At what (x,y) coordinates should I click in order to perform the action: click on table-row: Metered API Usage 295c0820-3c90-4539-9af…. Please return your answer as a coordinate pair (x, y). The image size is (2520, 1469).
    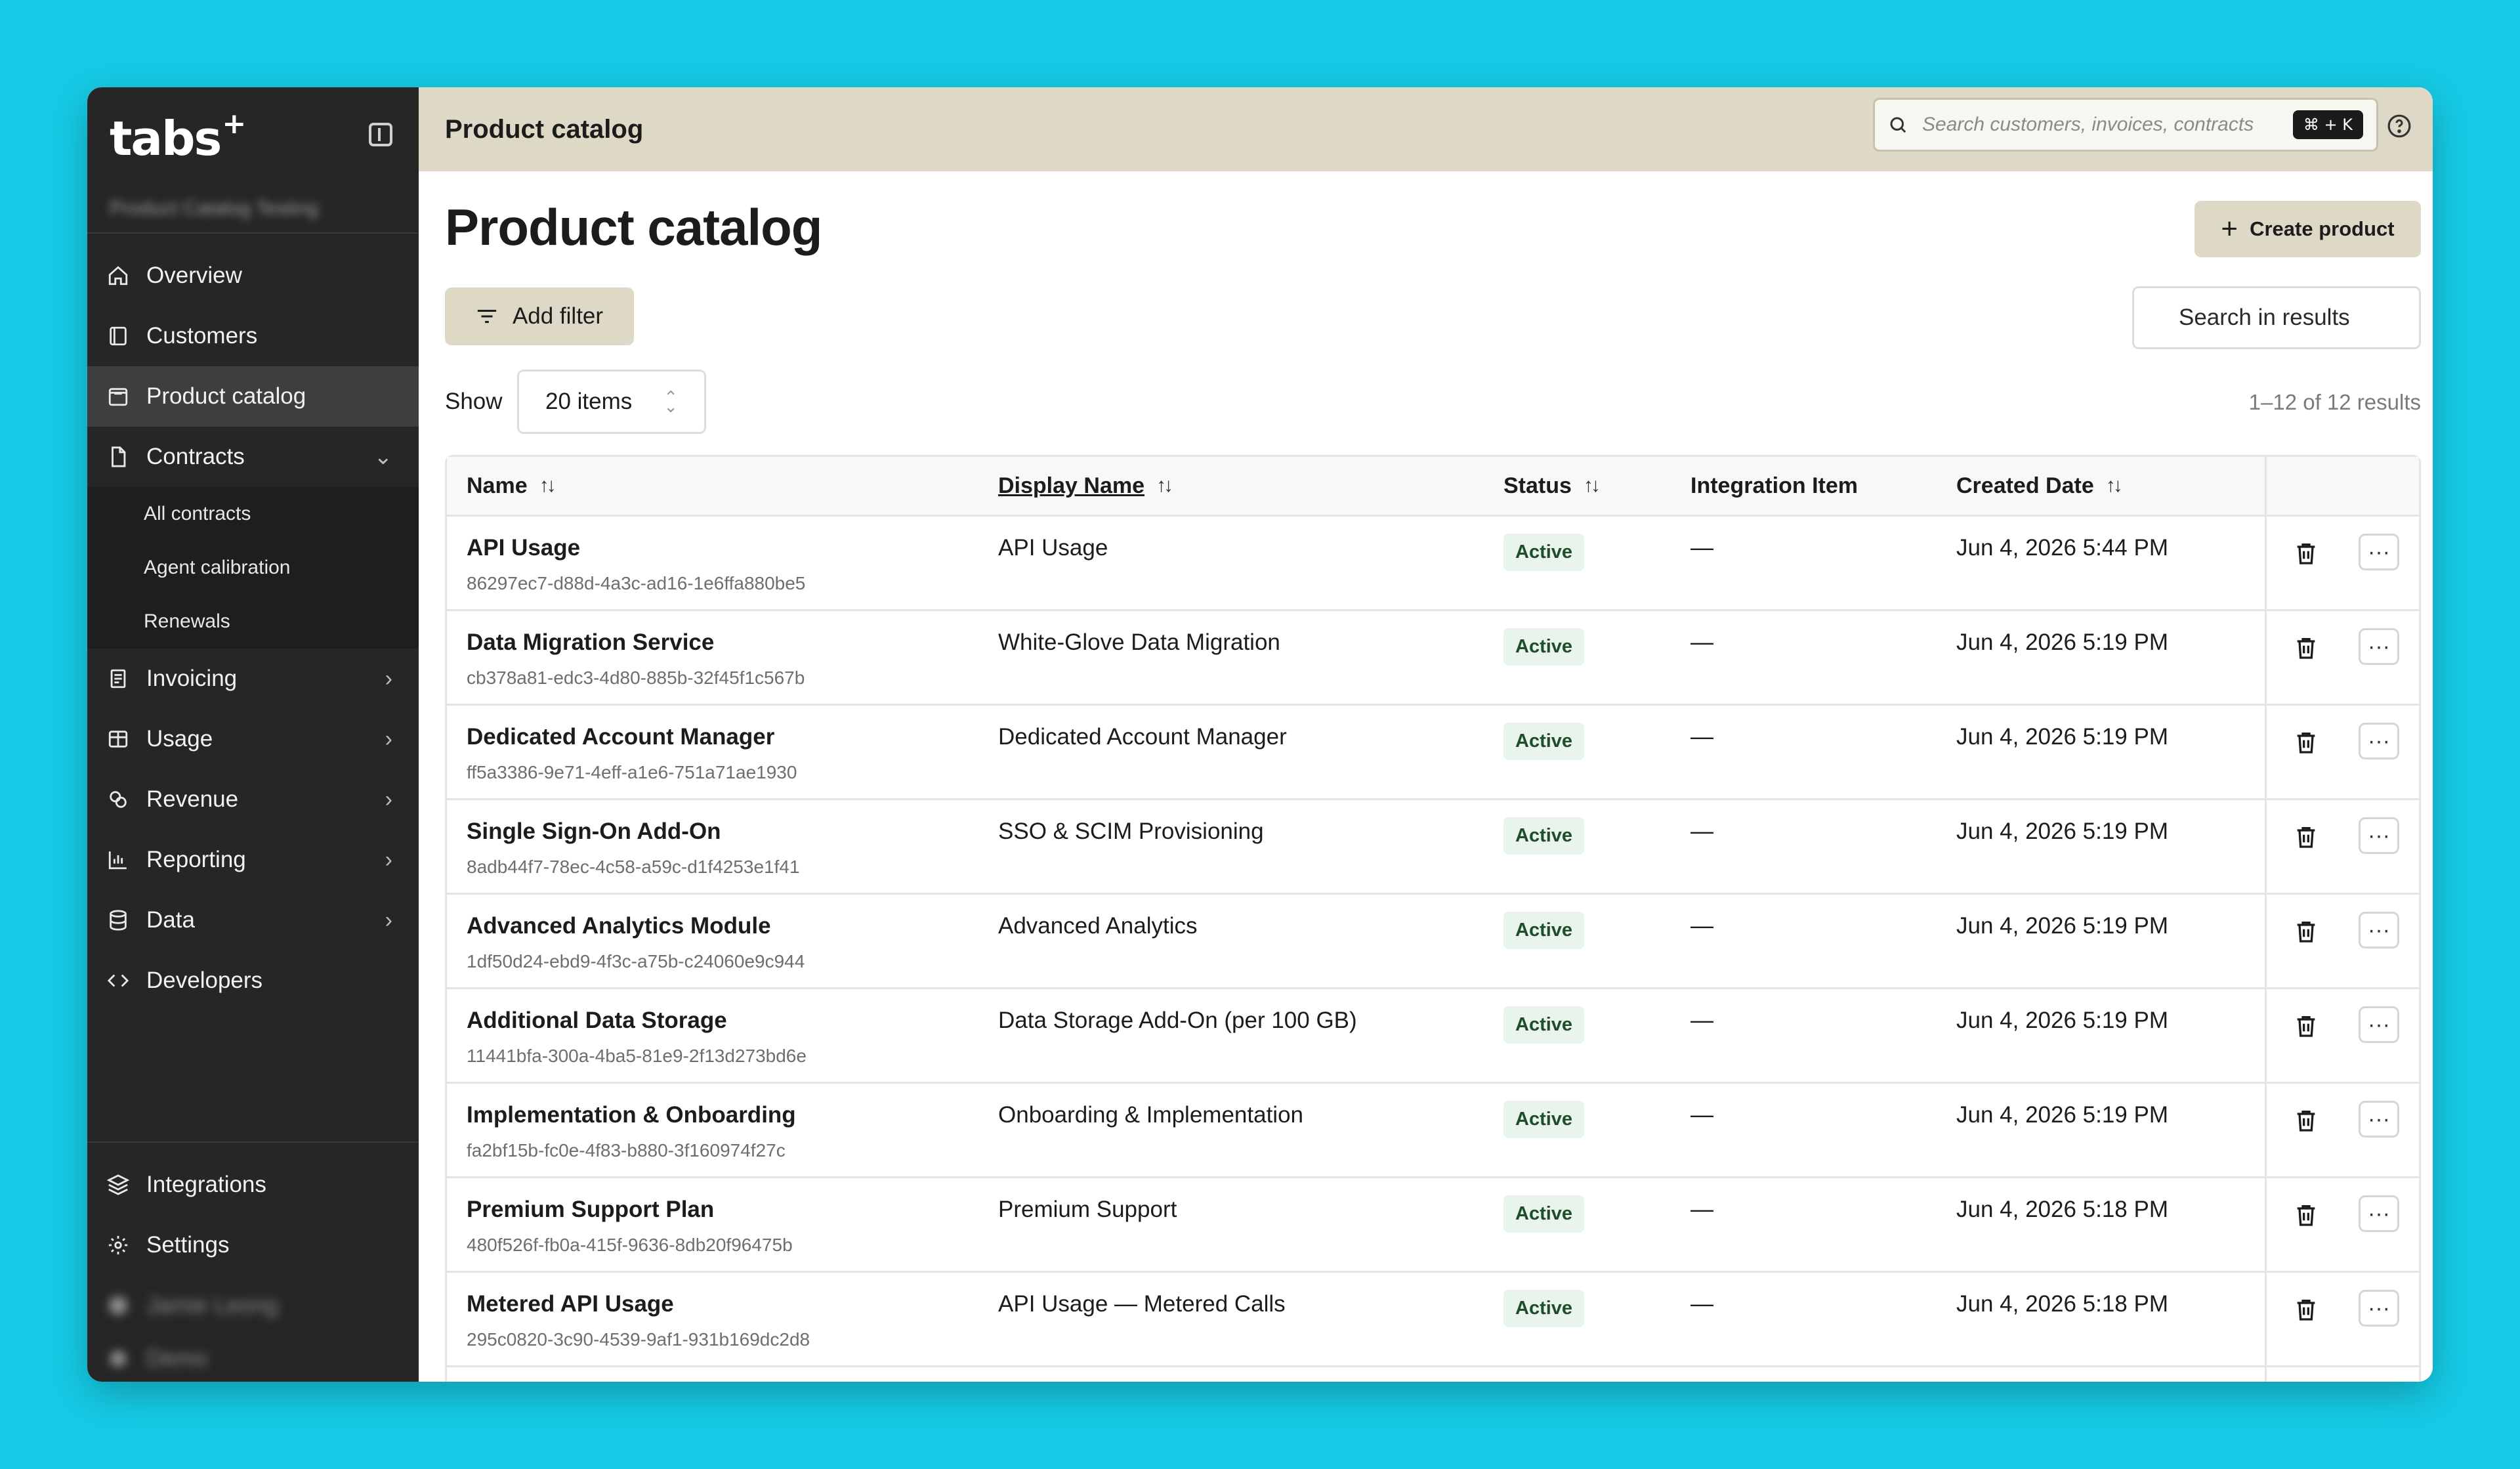
    Looking at the image, I should click on (1433, 1320).